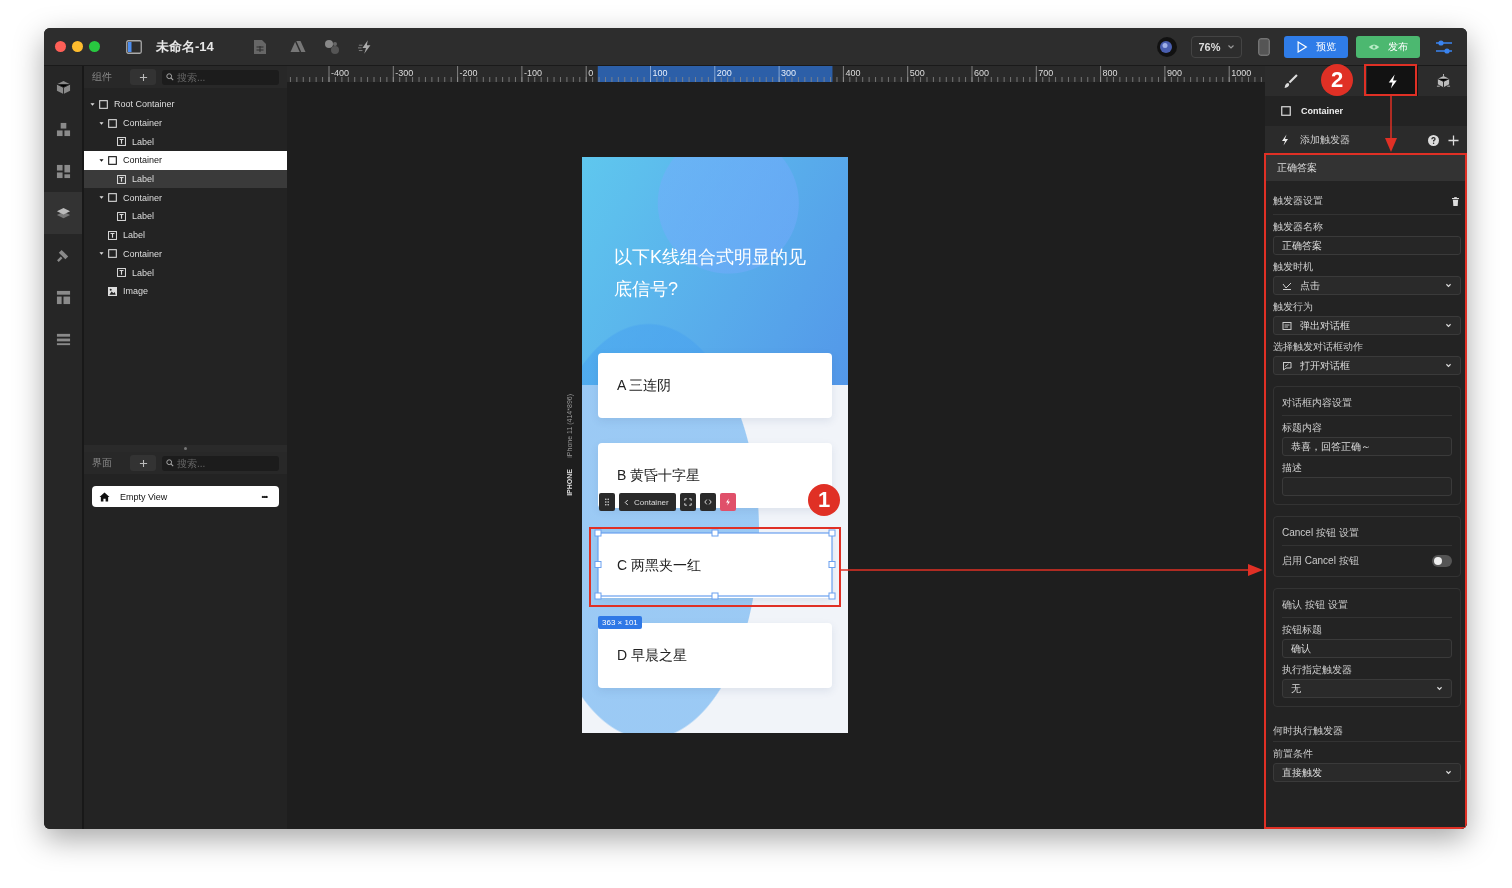 The image size is (1512, 888). What do you see at coordinates (1453, 140) in the screenshot?
I see `plus-icon` at bounding box center [1453, 140].